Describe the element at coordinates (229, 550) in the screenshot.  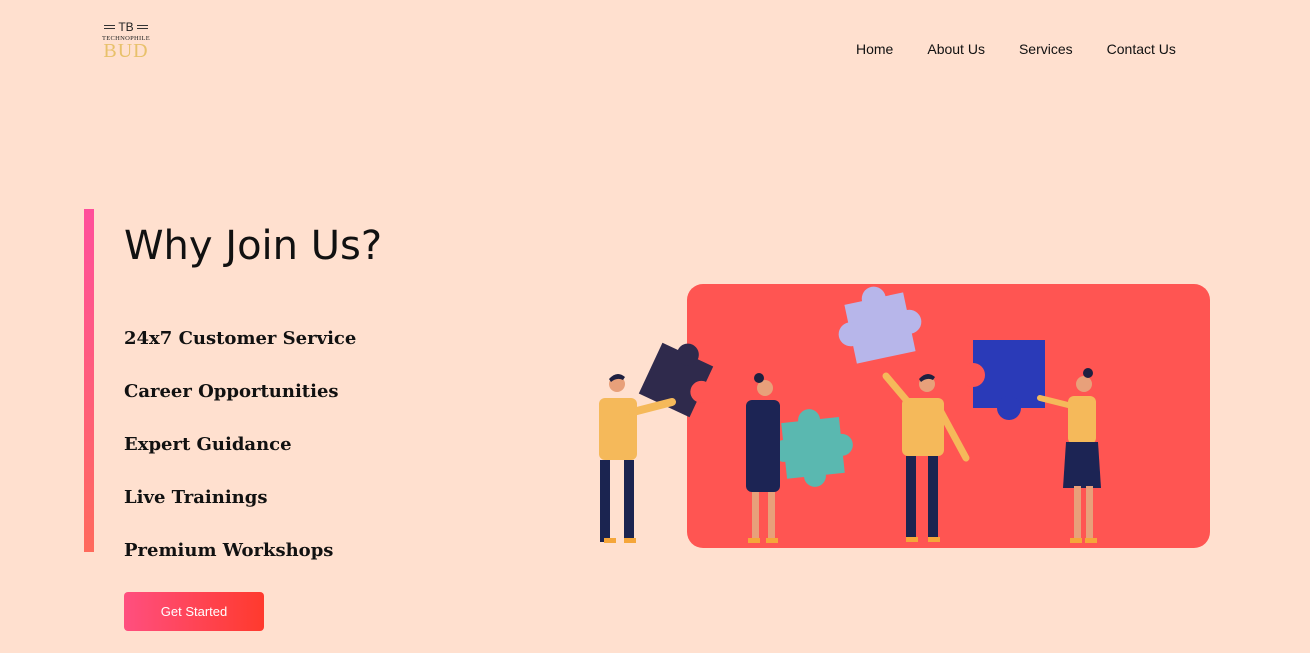
I see `feature-item: Premium Workshops` at that location.